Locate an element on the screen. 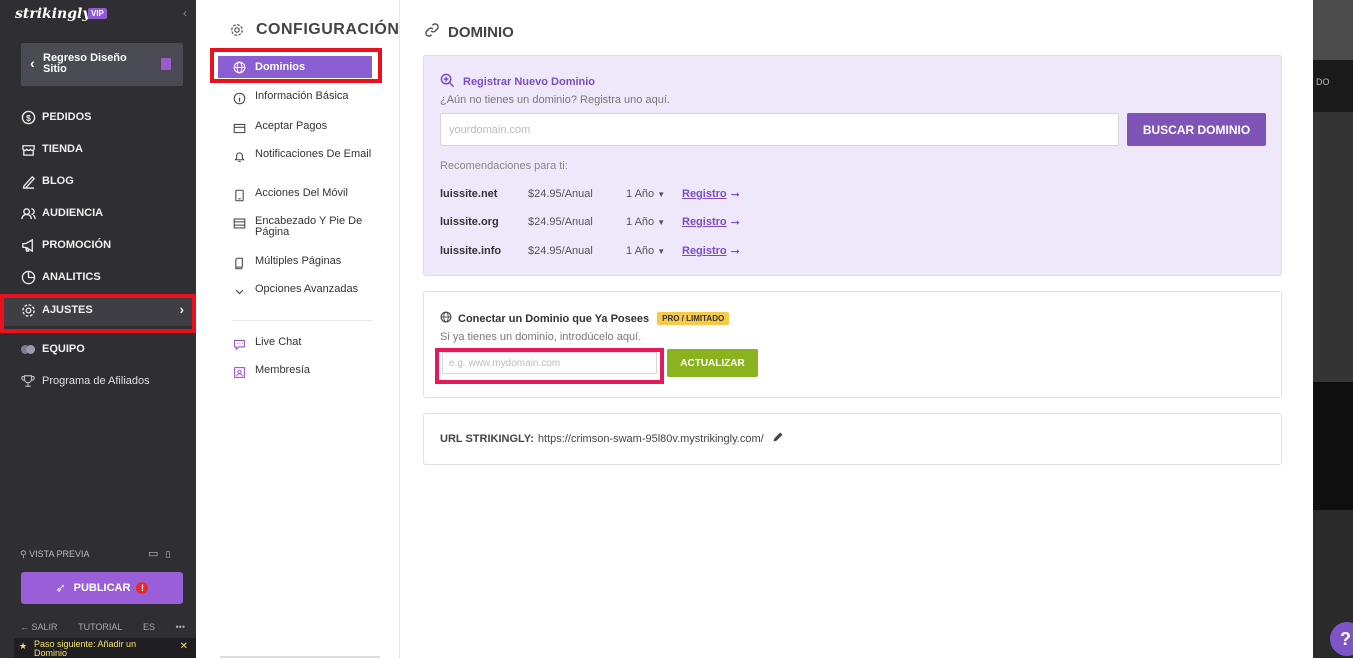  preview-nav-bar: DO is located at coordinates (1333, 86).